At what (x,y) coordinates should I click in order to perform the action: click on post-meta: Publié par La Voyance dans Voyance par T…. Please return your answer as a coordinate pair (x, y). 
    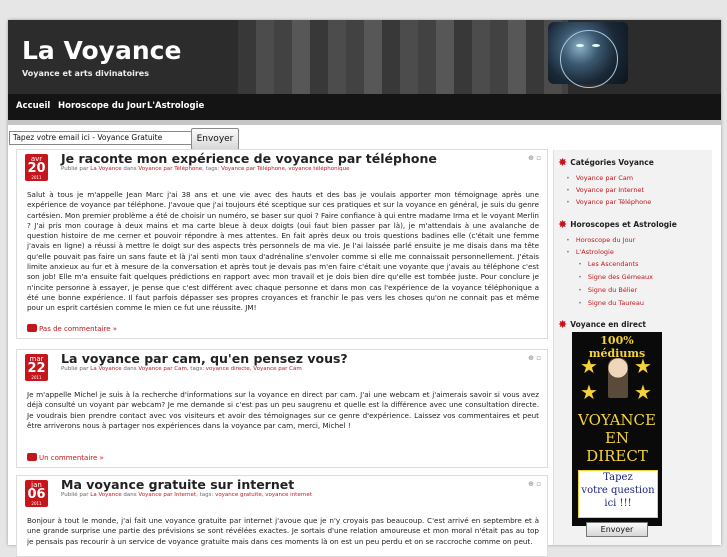
    Looking at the image, I should click on (205, 169).